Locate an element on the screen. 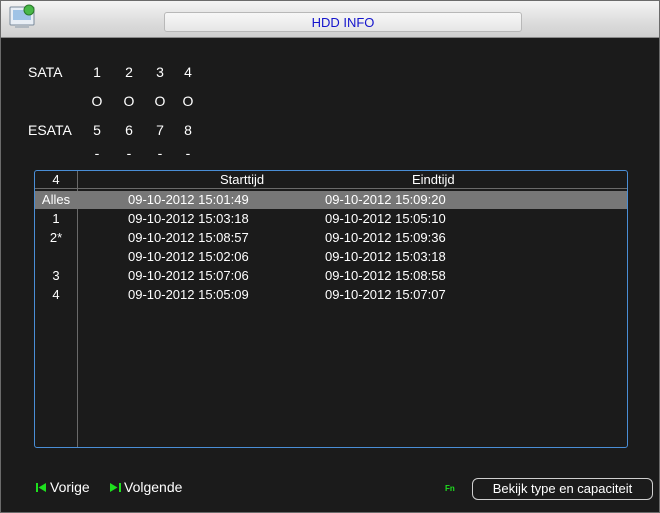 The image size is (660, 513). sata-port-4: 4 is located at coordinates (188, 72).